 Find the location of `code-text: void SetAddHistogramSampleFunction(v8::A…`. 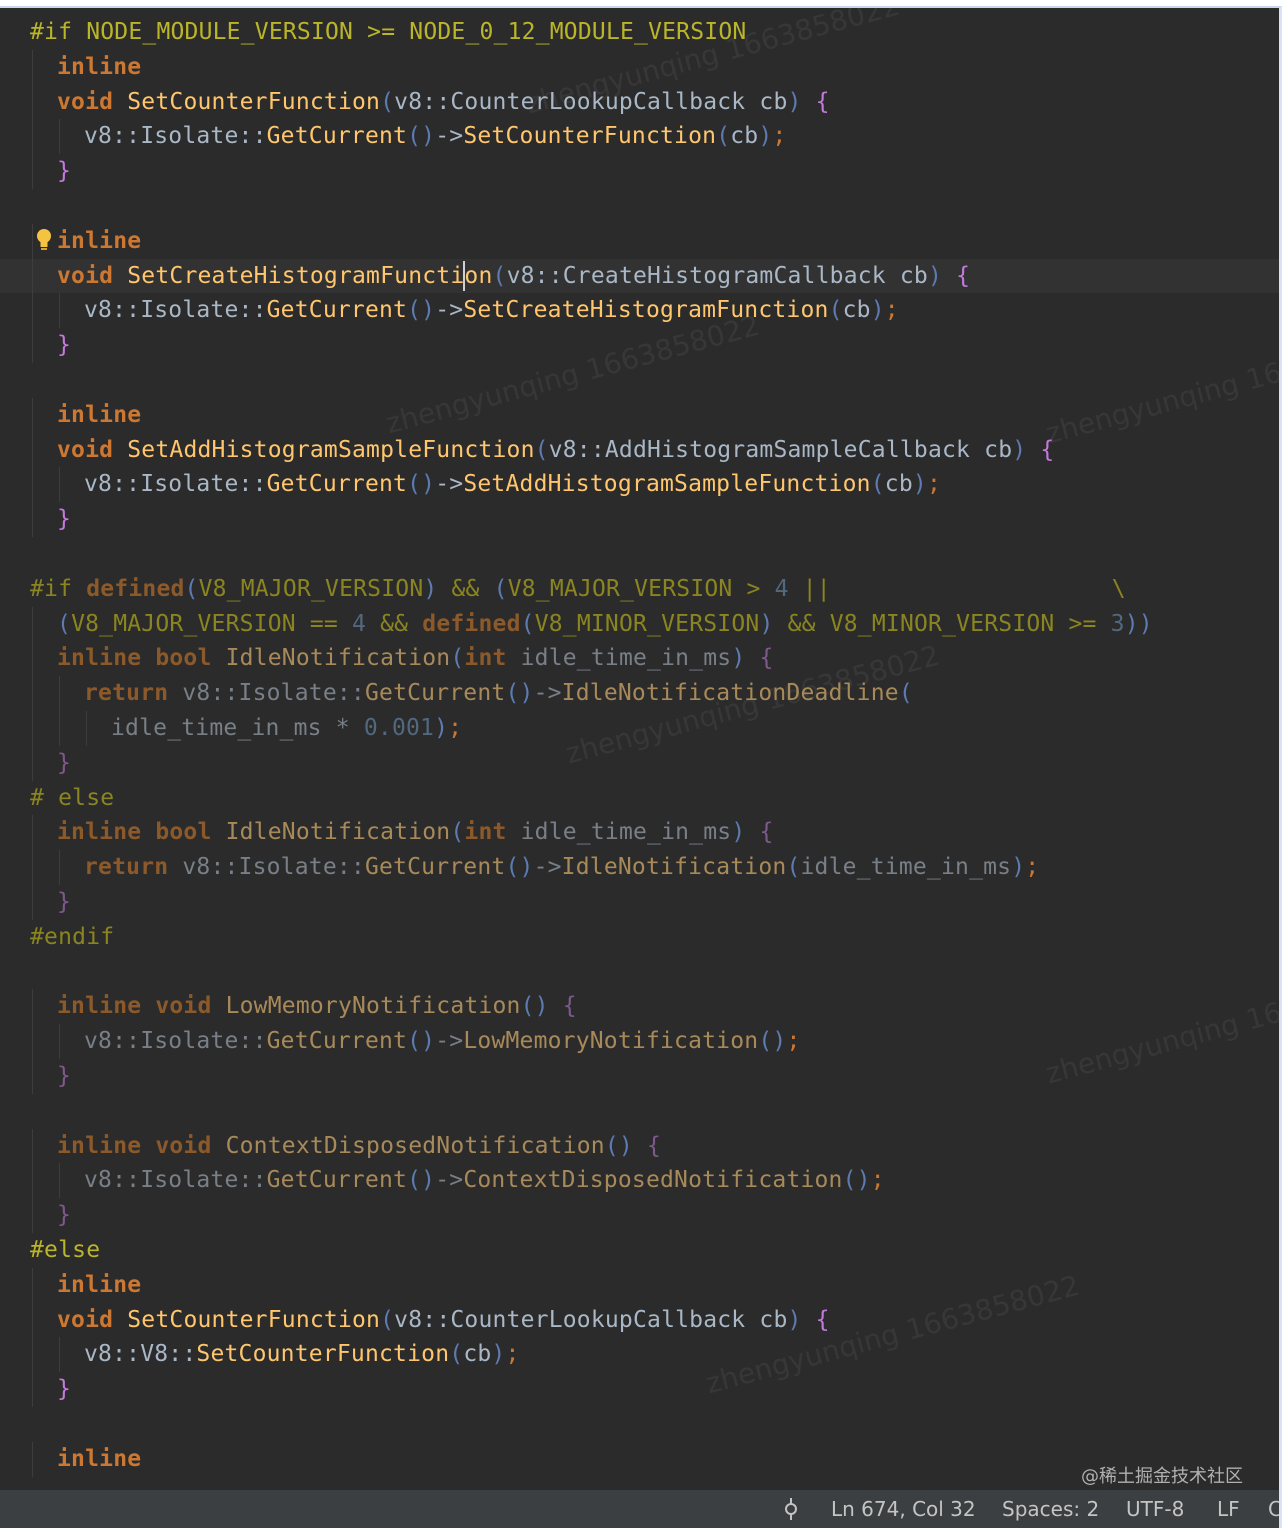

code-text: void SetAddHistogramSampleFunction(v8::A… is located at coordinates (555, 450).